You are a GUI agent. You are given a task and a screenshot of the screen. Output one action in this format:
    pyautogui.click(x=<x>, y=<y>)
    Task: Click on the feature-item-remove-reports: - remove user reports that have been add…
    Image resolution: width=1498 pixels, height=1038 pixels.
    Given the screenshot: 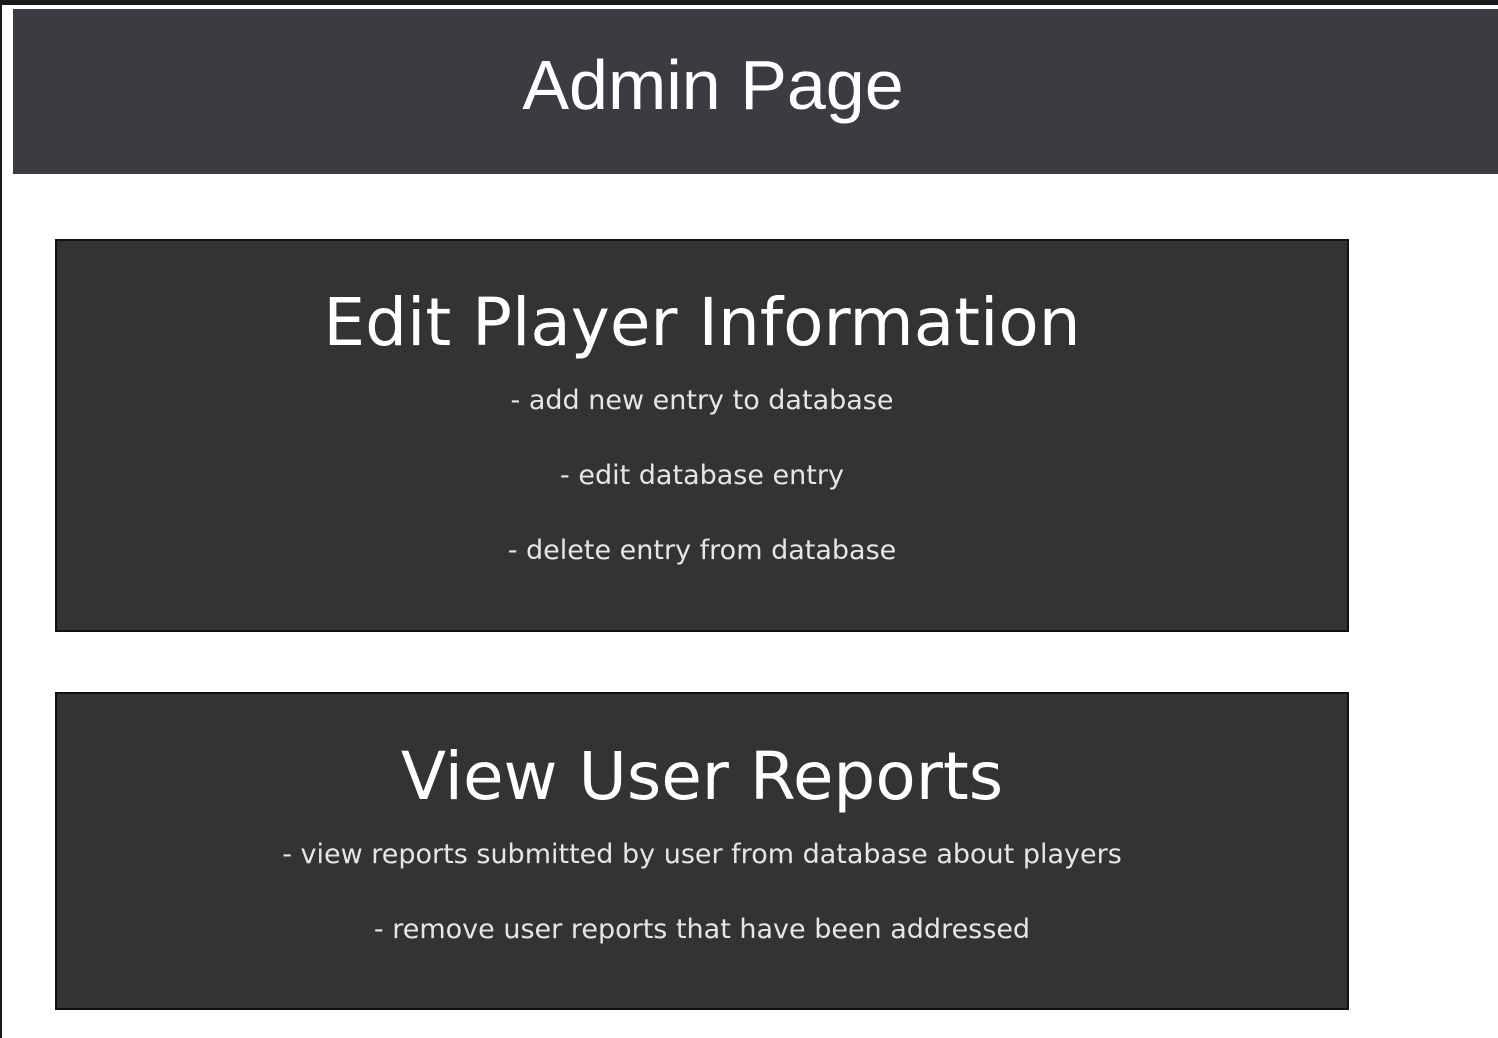 What is the action you would take?
    pyautogui.click(x=702, y=929)
    